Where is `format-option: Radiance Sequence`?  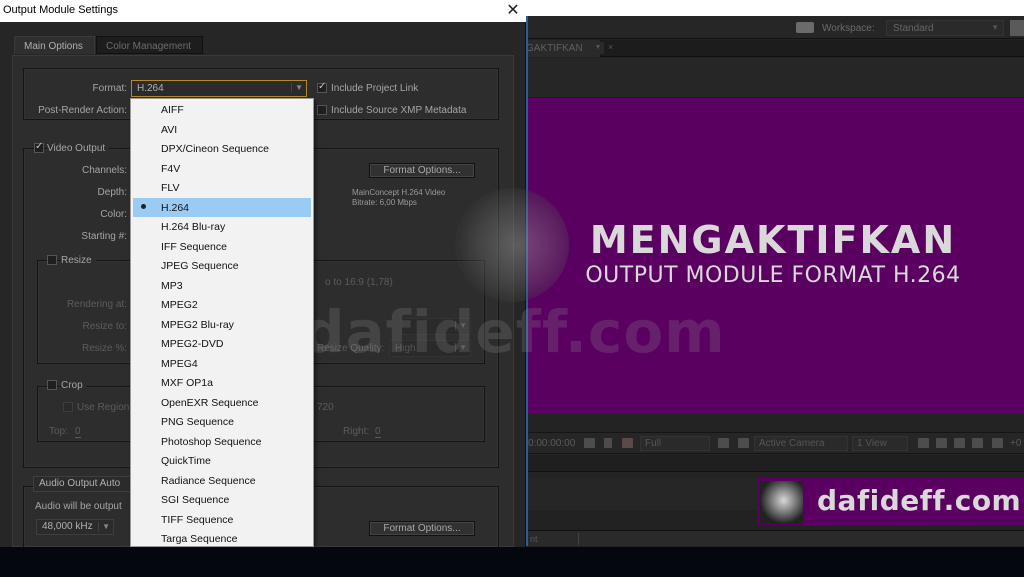 format-option: Radiance Sequence is located at coordinates (222, 481).